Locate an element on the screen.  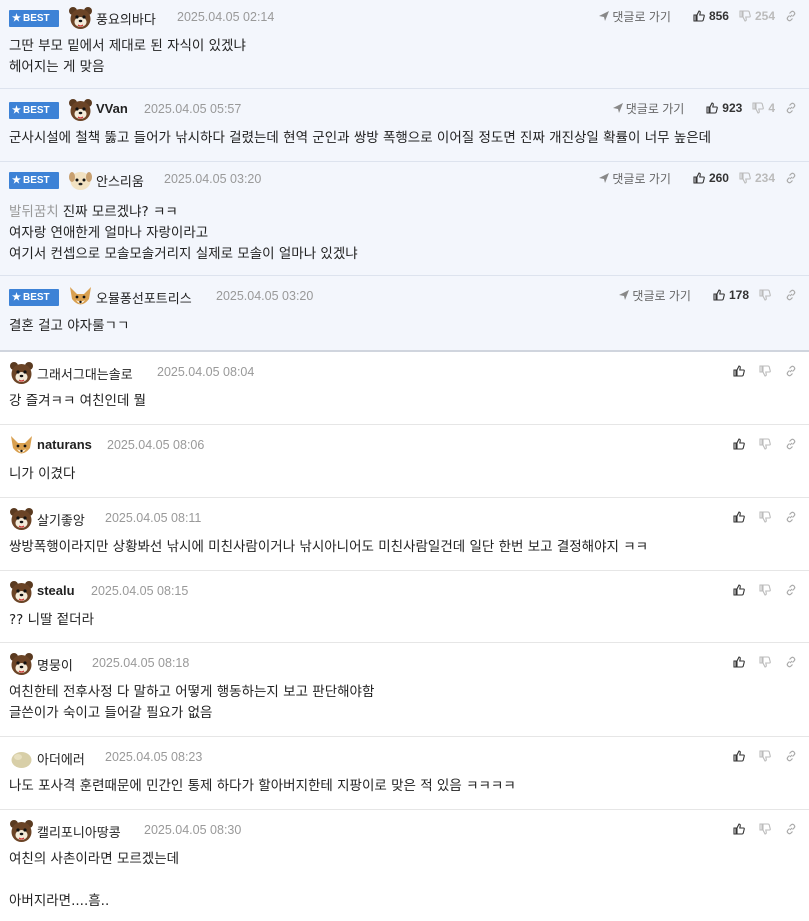
downvote-count: 4 is located at coordinates (771, 108).